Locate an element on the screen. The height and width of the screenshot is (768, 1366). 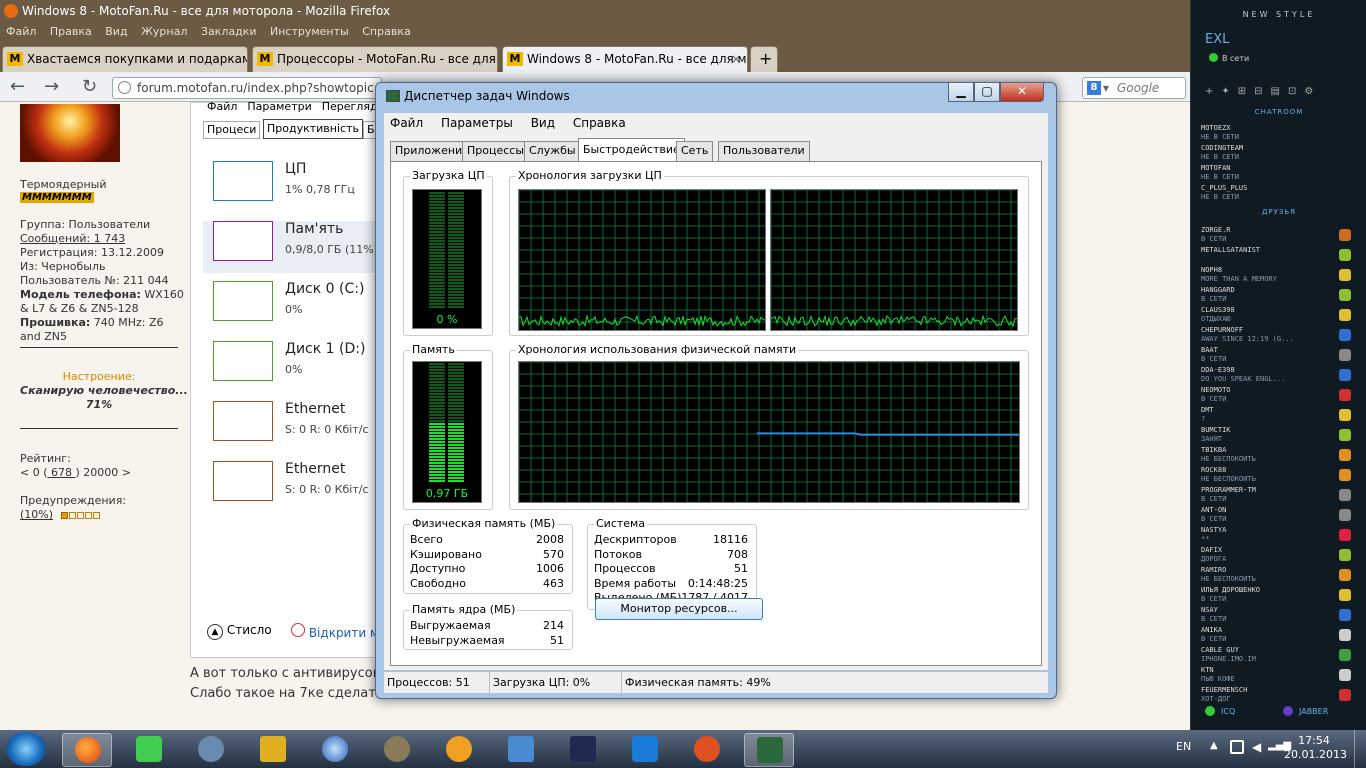
contact-item: NEOMOTO В СЕТИ is located at coordinates (1276, 395).